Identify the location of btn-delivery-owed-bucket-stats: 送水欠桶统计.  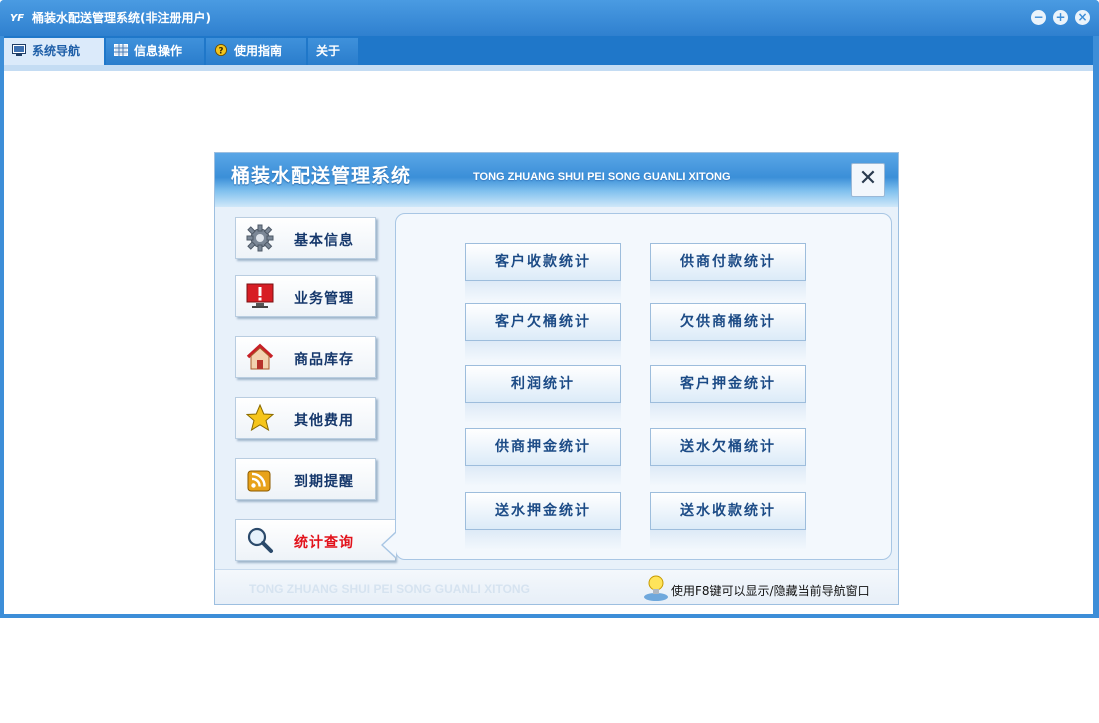
(728, 447).